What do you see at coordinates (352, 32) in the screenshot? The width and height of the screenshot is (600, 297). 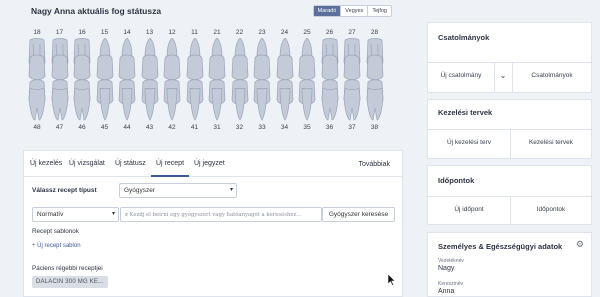 I see `tooth-number-27: 27` at bounding box center [352, 32].